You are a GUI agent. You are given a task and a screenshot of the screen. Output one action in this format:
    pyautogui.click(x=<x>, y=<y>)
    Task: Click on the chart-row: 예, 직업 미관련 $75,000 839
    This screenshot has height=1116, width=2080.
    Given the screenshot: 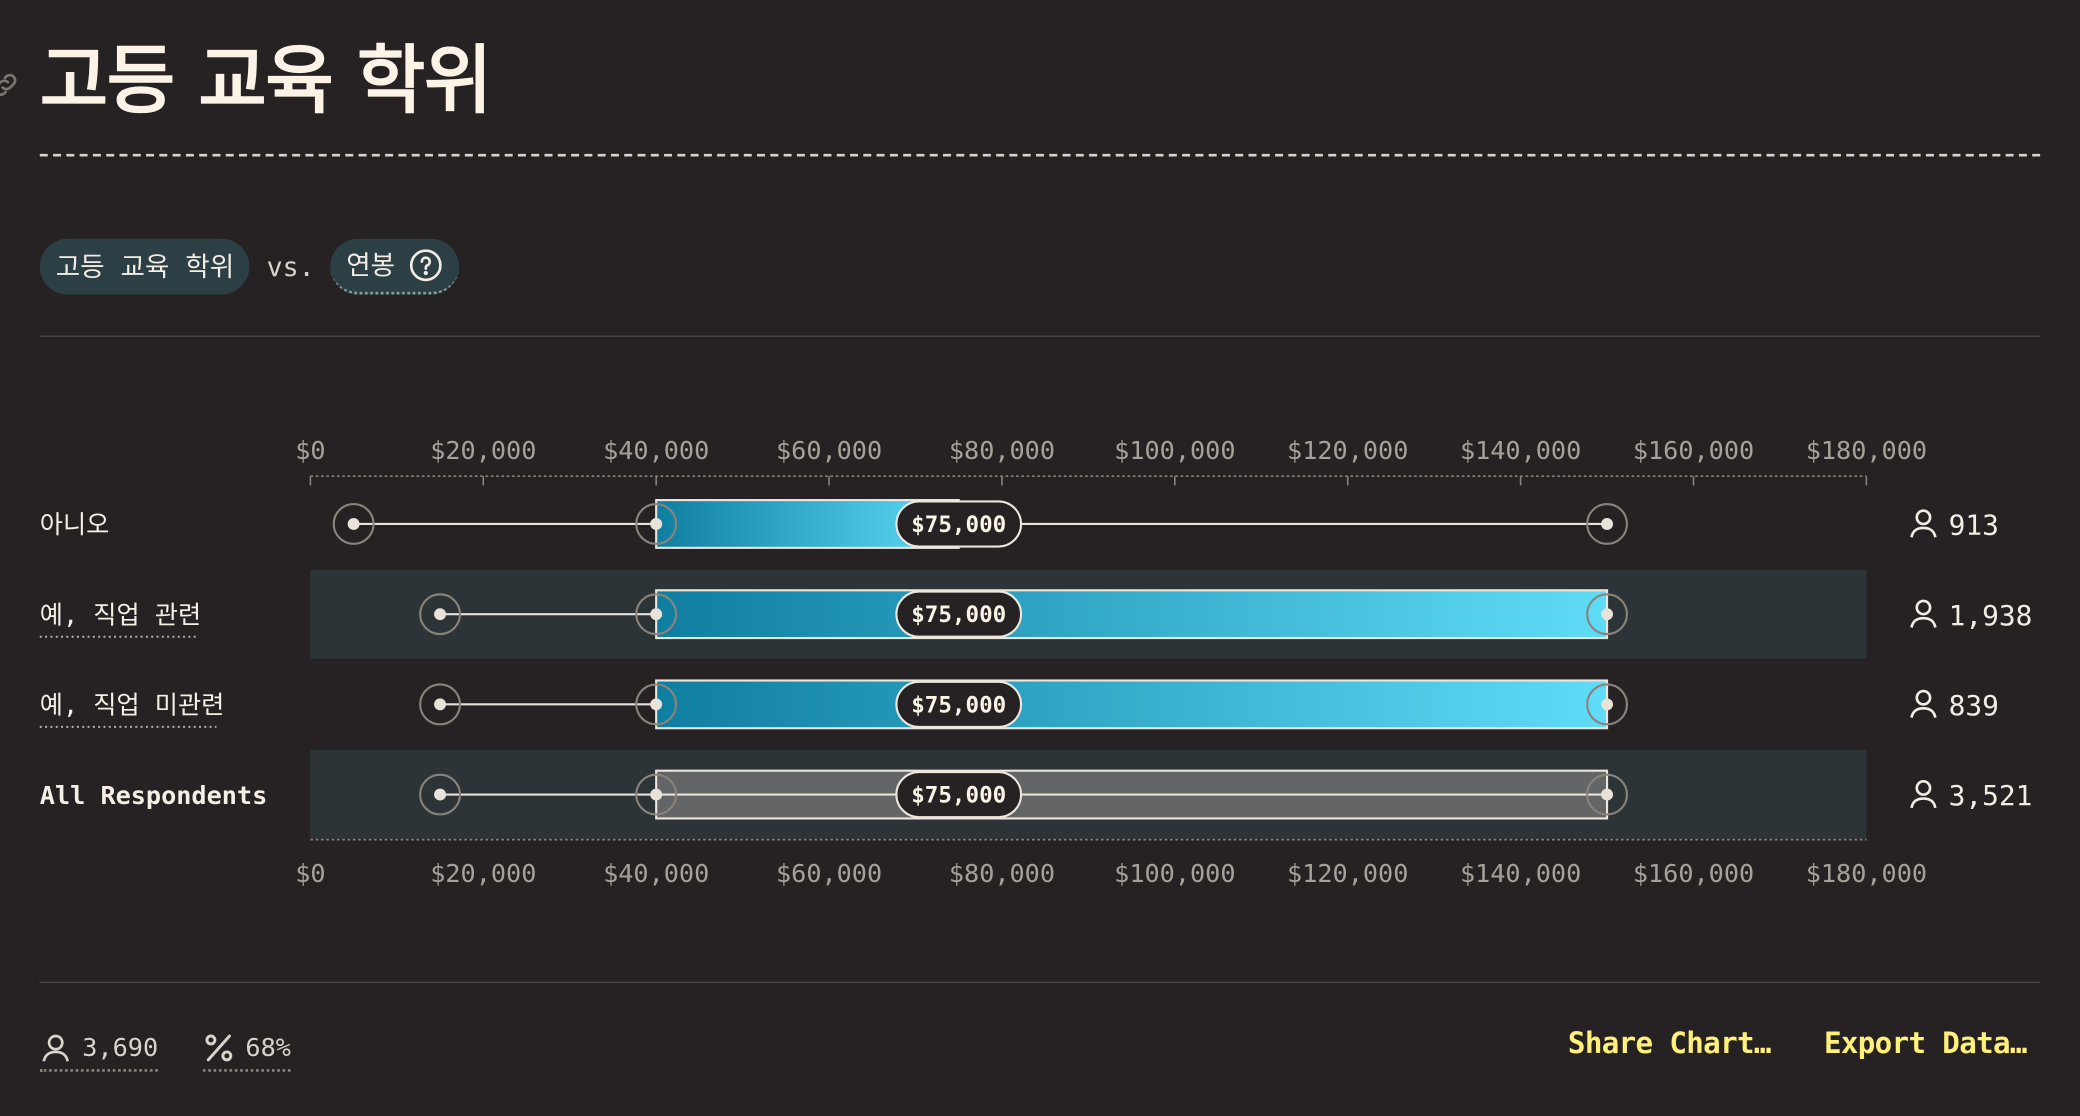 What is the action you would take?
    pyautogui.click(x=1019, y=704)
    